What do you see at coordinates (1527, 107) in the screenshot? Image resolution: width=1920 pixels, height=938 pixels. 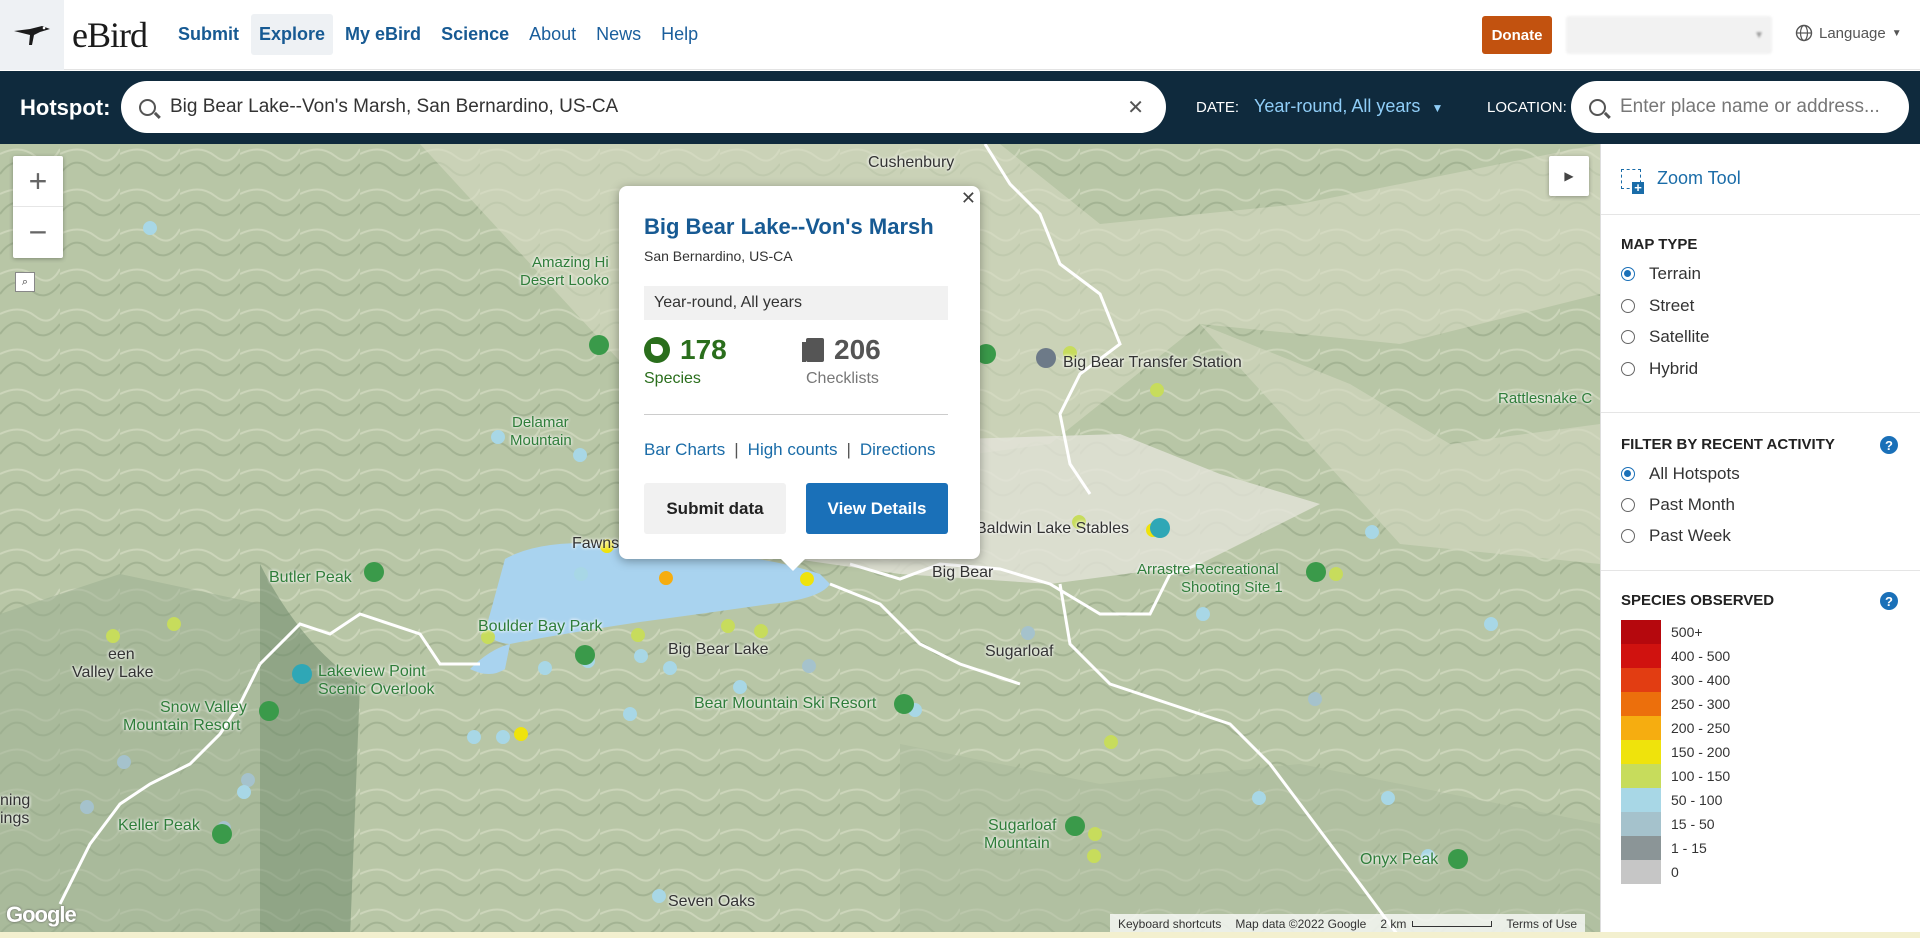 I see `location-label: LOCATION:` at bounding box center [1527, 107].